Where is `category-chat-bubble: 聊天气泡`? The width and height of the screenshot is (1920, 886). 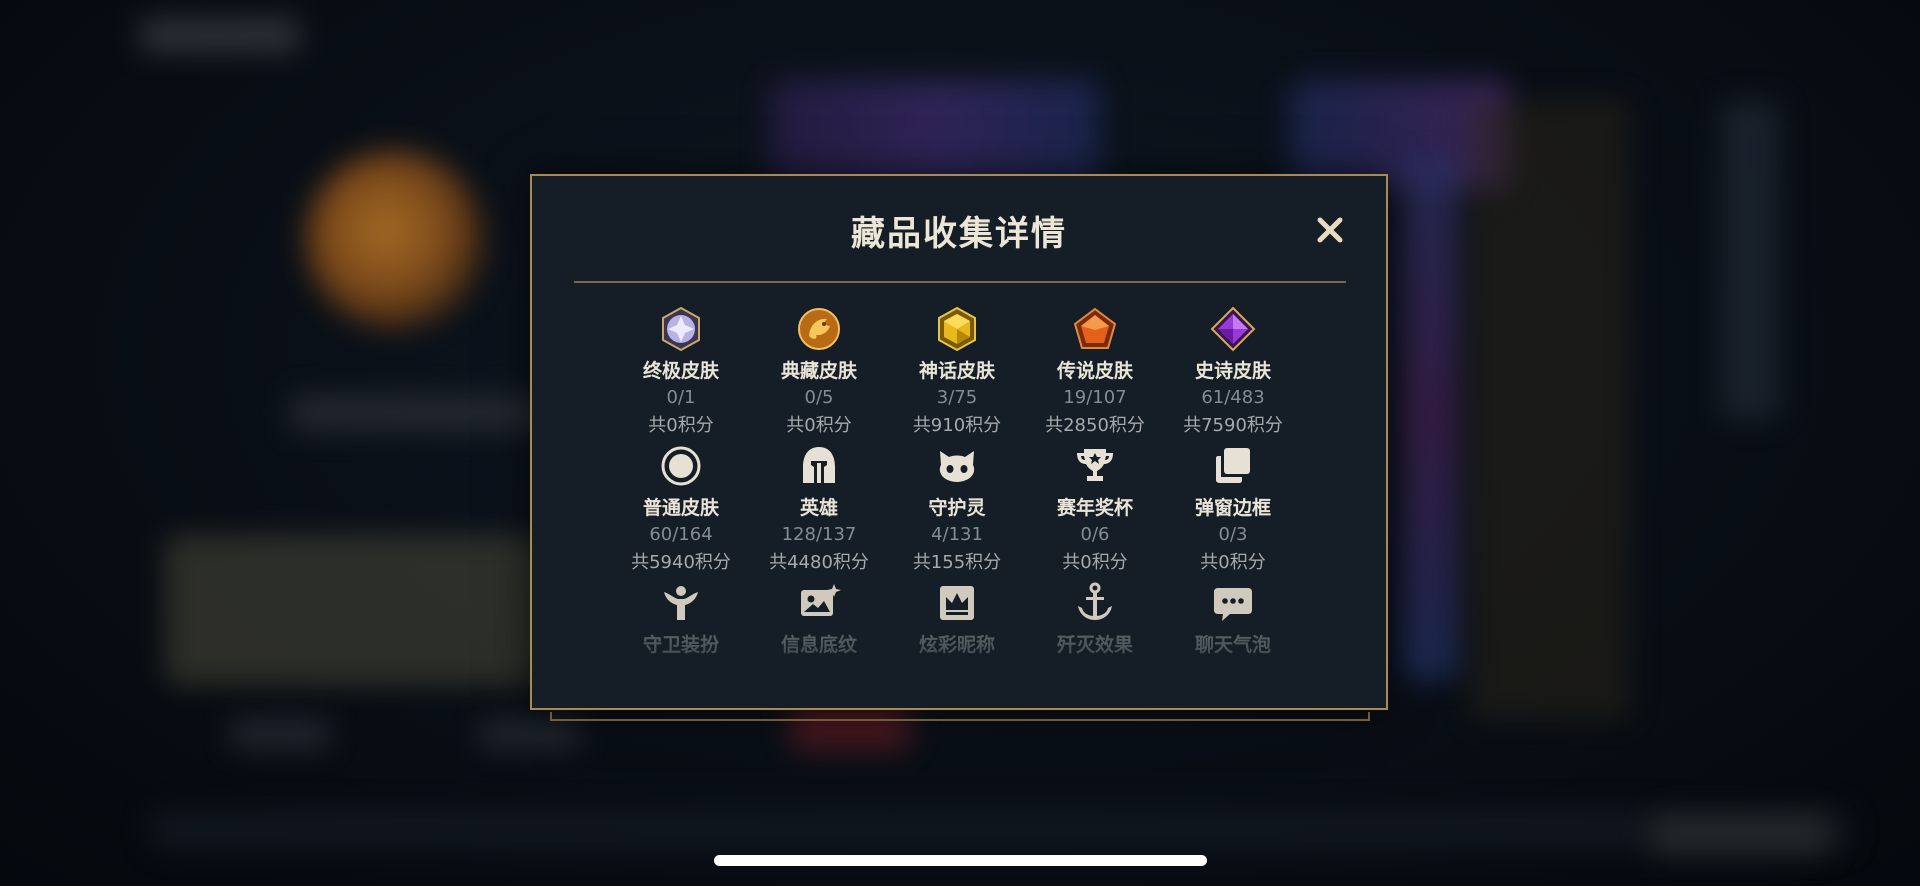
category-chat-bubble: 聊天气泡 is located at coordinates (1233, 648).